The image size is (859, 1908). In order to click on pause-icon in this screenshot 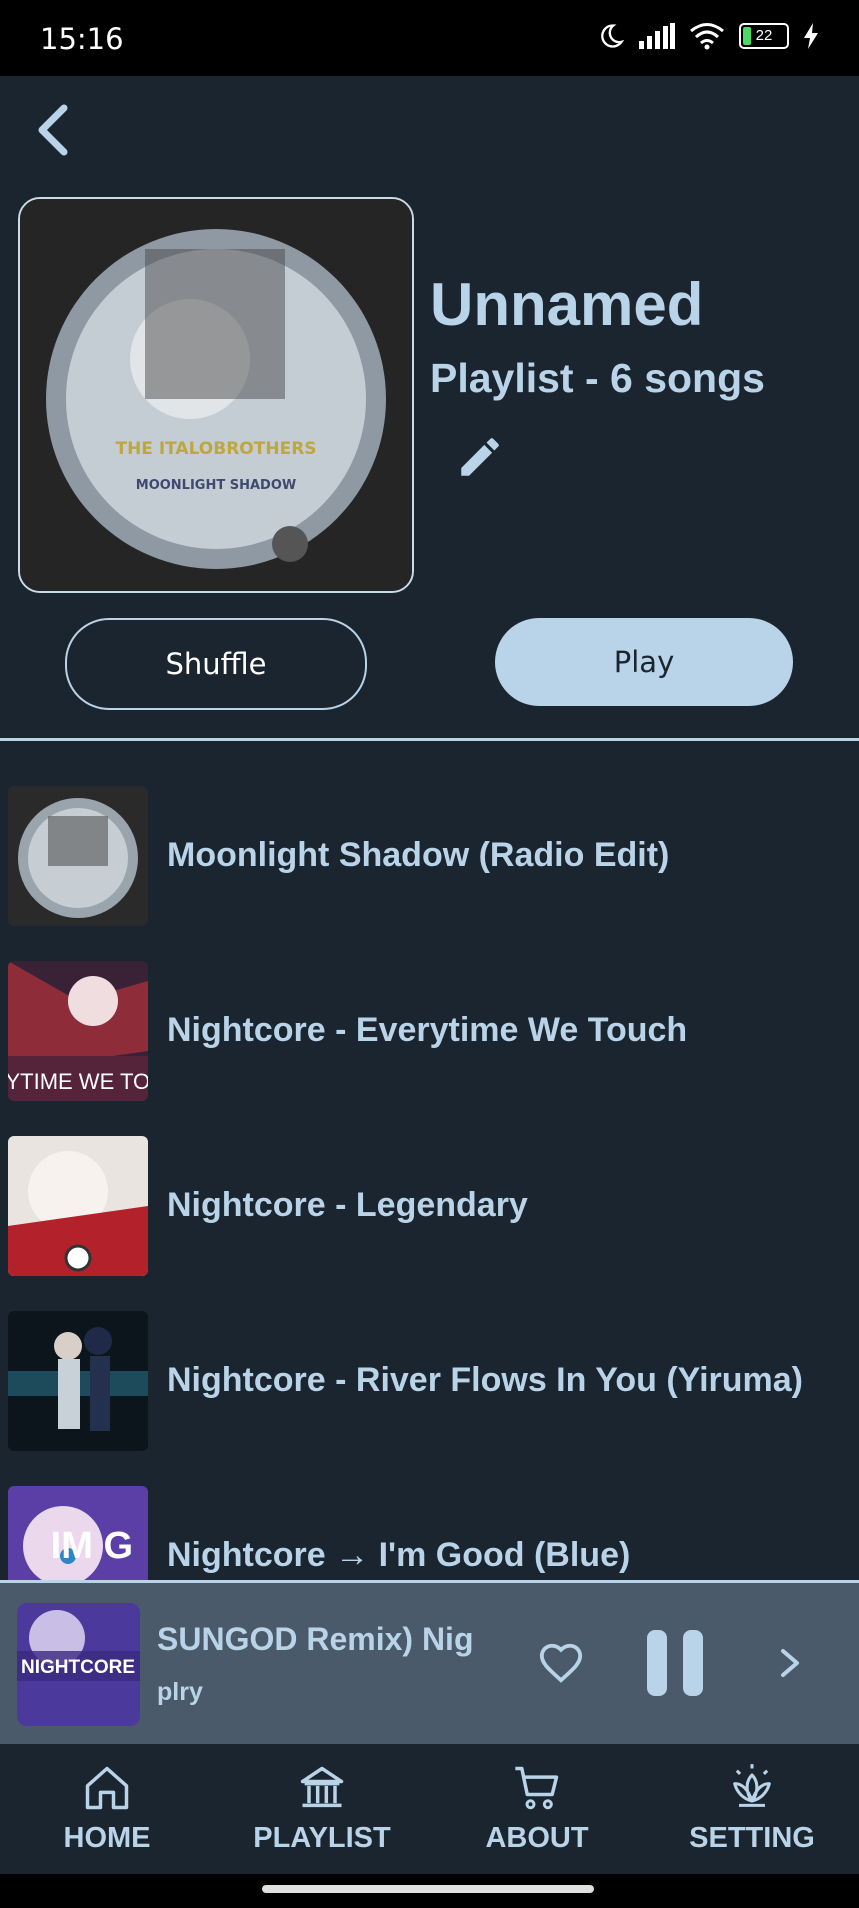, I will do `click(675, 1663)`.